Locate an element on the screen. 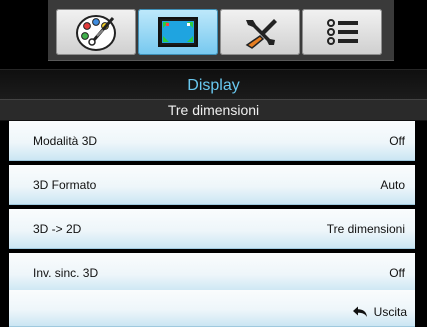  menu-header: Display is located at coordinates (213, 84).